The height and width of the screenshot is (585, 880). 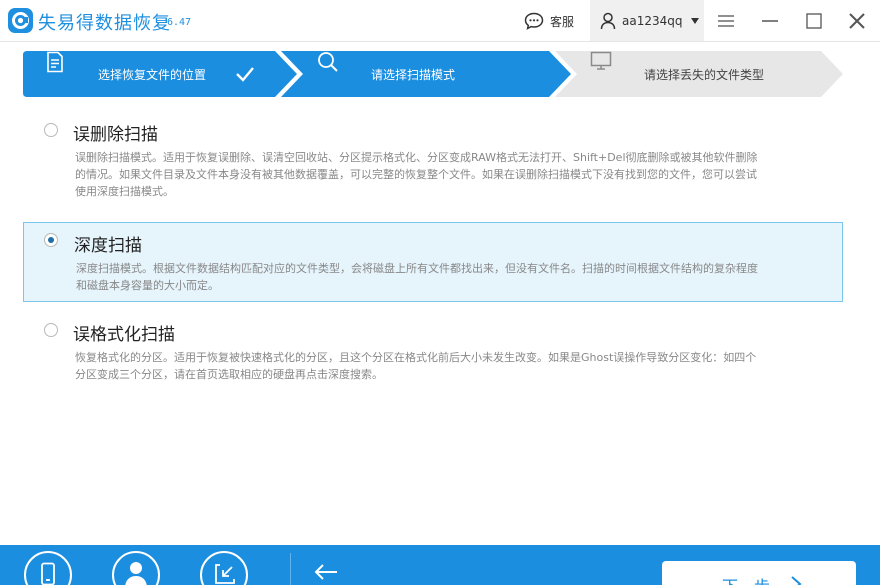 What do you see at coordinates (770, 21) in the screenshot?
I see `minimize-icon` at bounding box center [770, 21].